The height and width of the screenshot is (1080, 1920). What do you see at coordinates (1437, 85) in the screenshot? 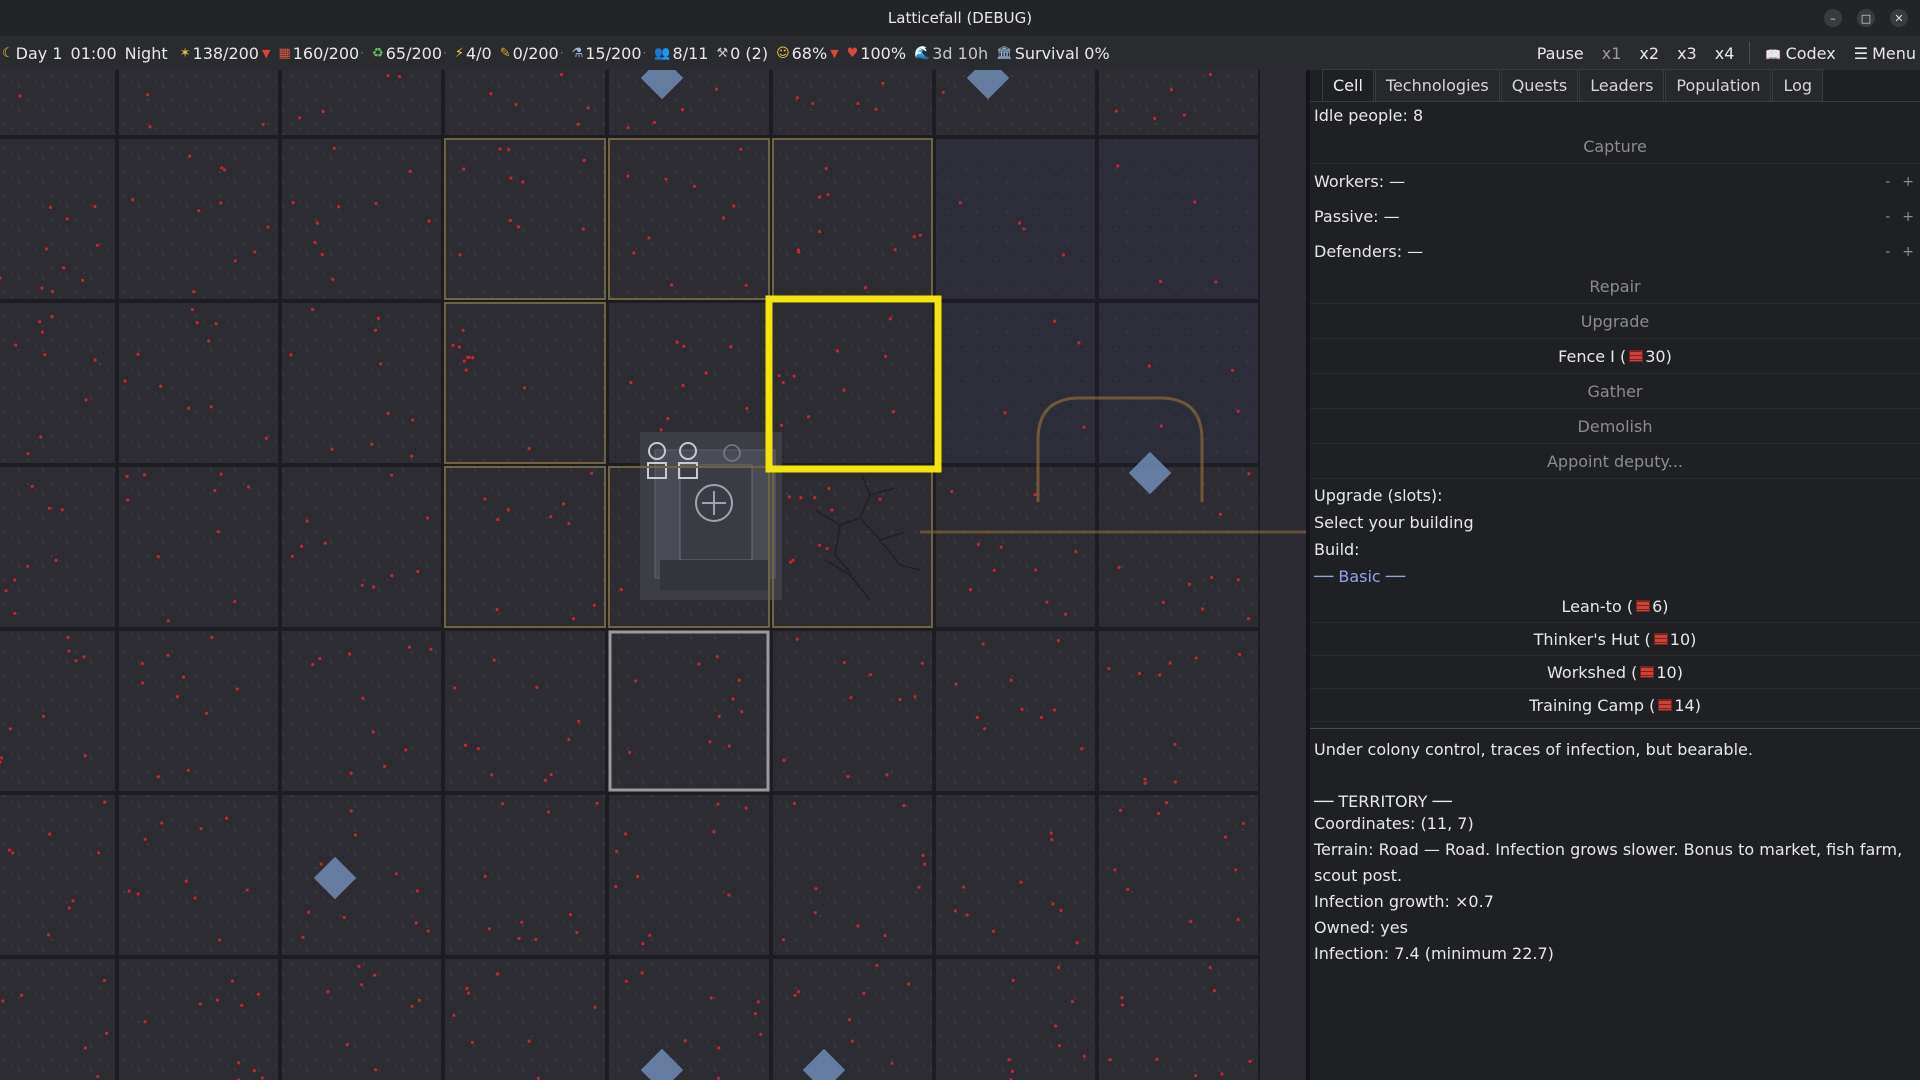
I see `tab-technologies: Technologies` at bounding box center [1437, 85].